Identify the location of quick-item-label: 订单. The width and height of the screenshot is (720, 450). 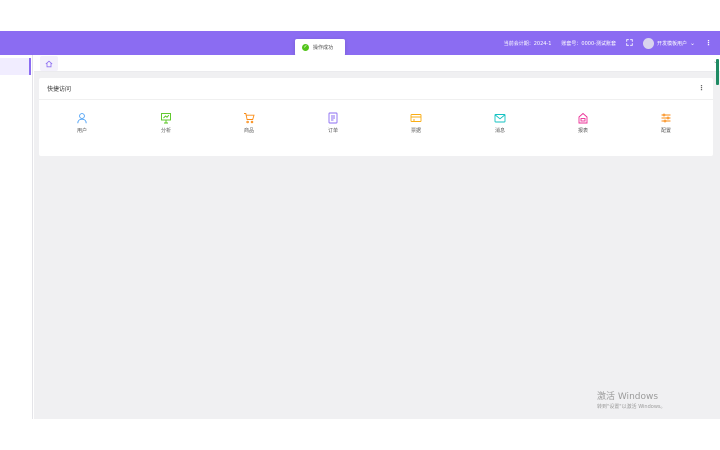
(332, 131).